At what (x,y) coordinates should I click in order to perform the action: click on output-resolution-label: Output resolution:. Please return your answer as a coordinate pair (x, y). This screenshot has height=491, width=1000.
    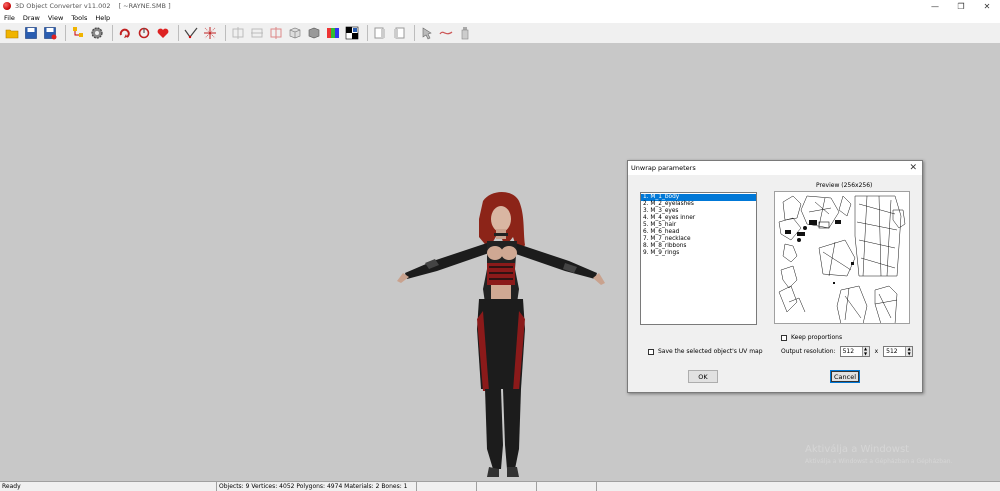
    Looking at the image, I should click on (808, 351).